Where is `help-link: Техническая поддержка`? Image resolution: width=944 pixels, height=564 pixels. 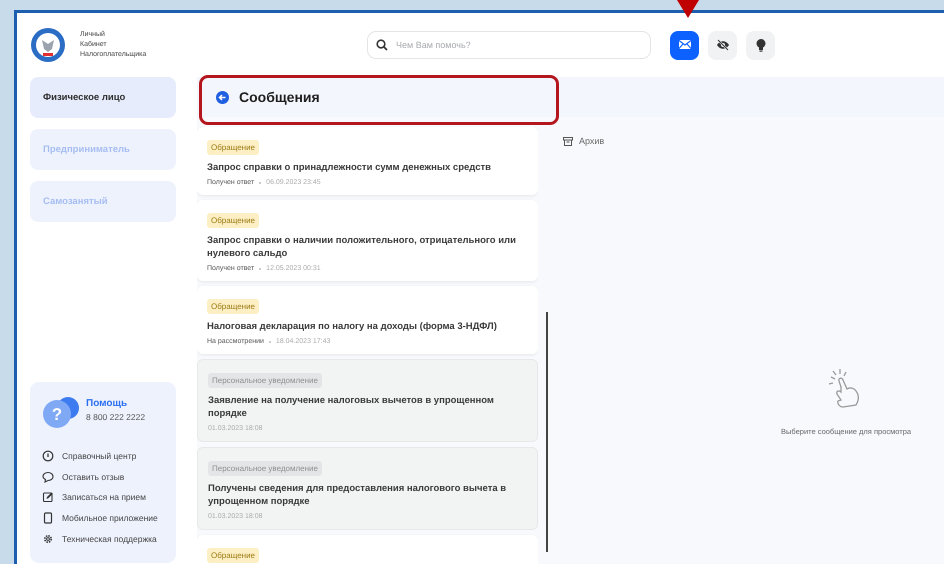 help-link: Техническая поддержка is located at coordinates (109, 539).